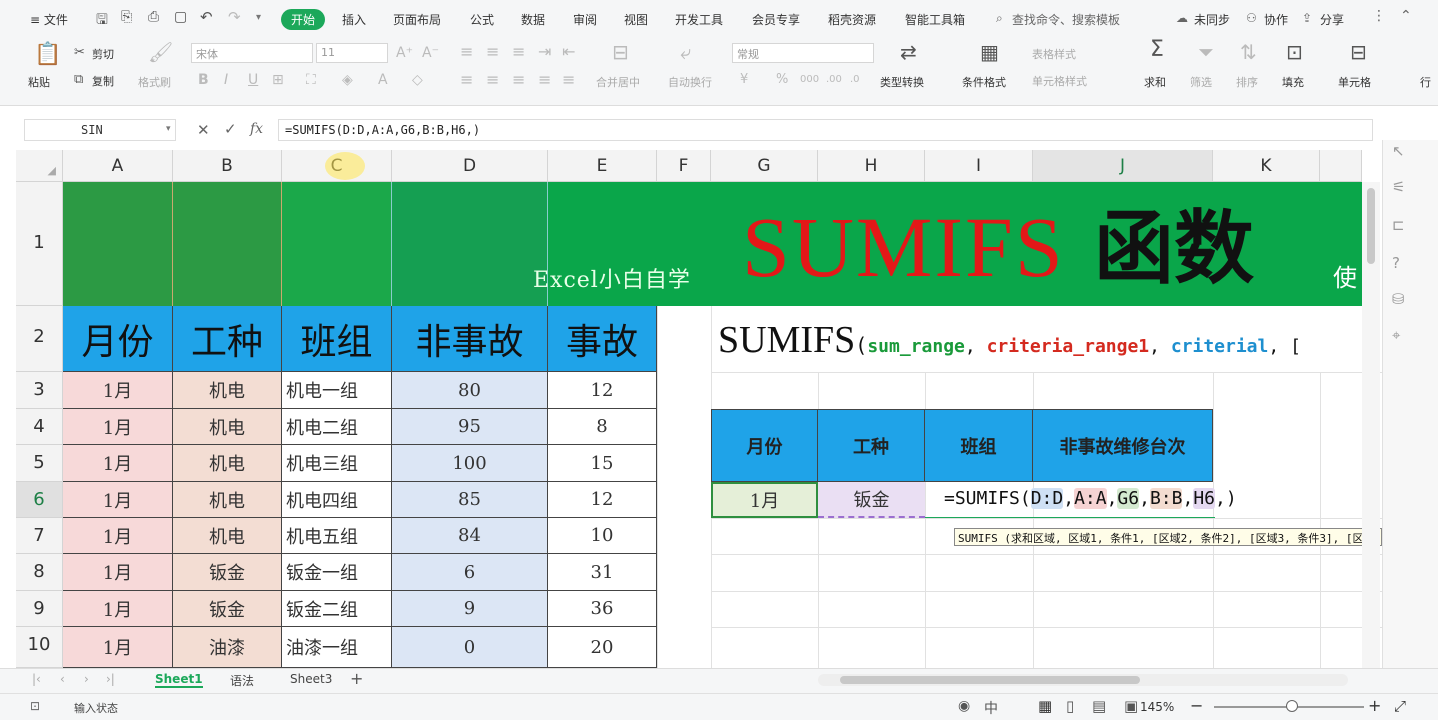 This screenshot has height=720, width=1438. I want to click on collab-button: 协作, so click(1276, 19).